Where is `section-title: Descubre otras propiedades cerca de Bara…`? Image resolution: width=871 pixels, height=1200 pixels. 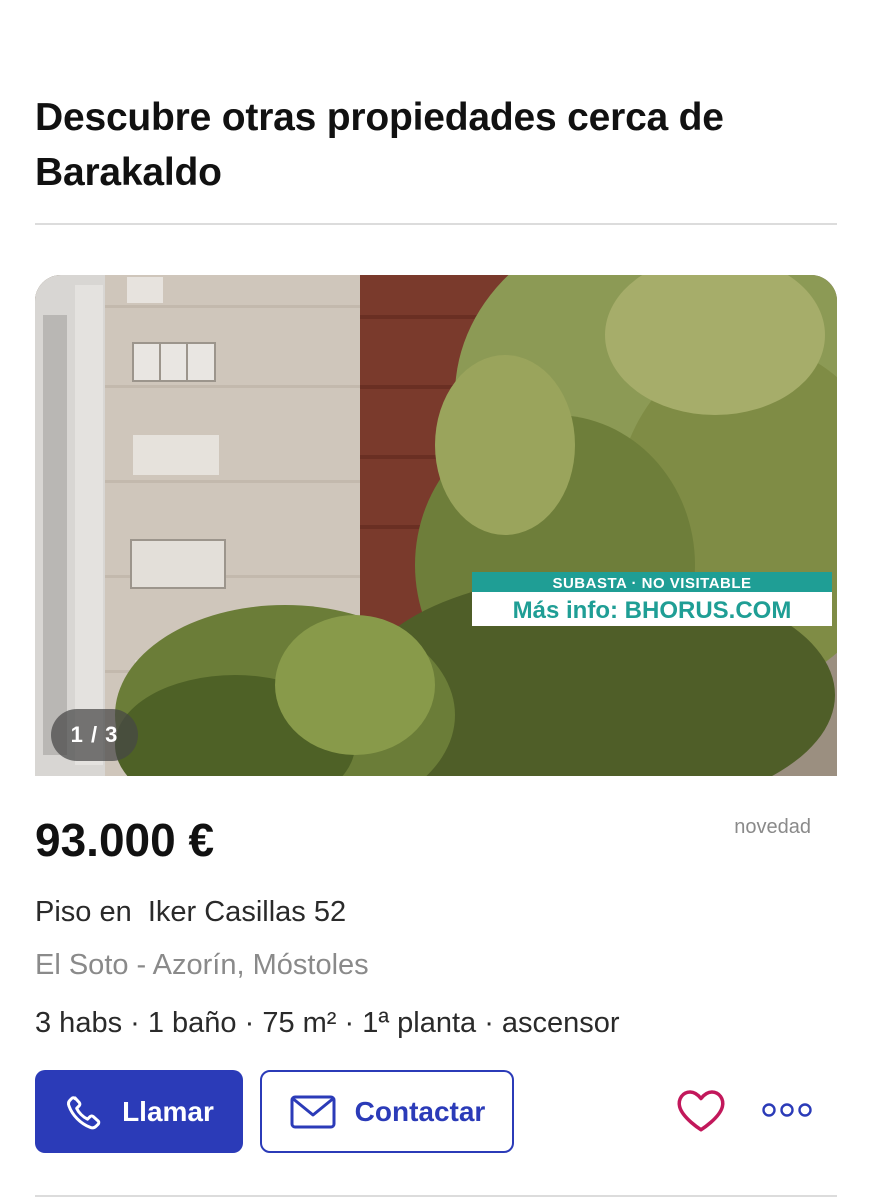
section-title: Descubre otras propiedades cerca de Bara… is located at coordinates (379, 145).